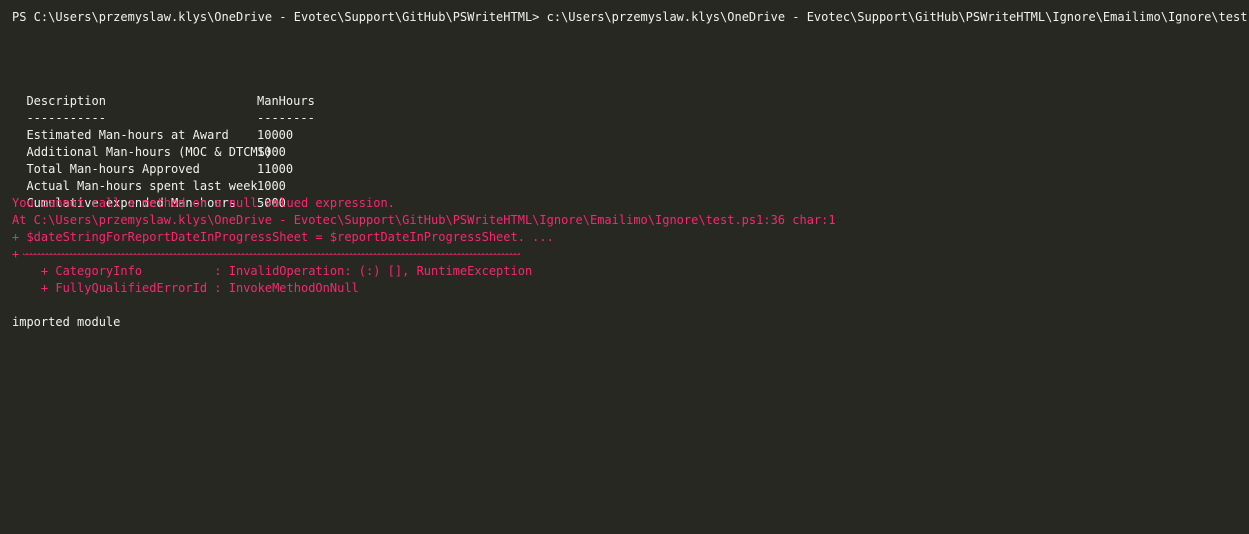 This screenshot has width=1249, height=534. Describe the element at coordinates (312, 143) in the screenshot. I see `table-row: Additional Man-hours (MOC & DTCMS) 1000` at that location.